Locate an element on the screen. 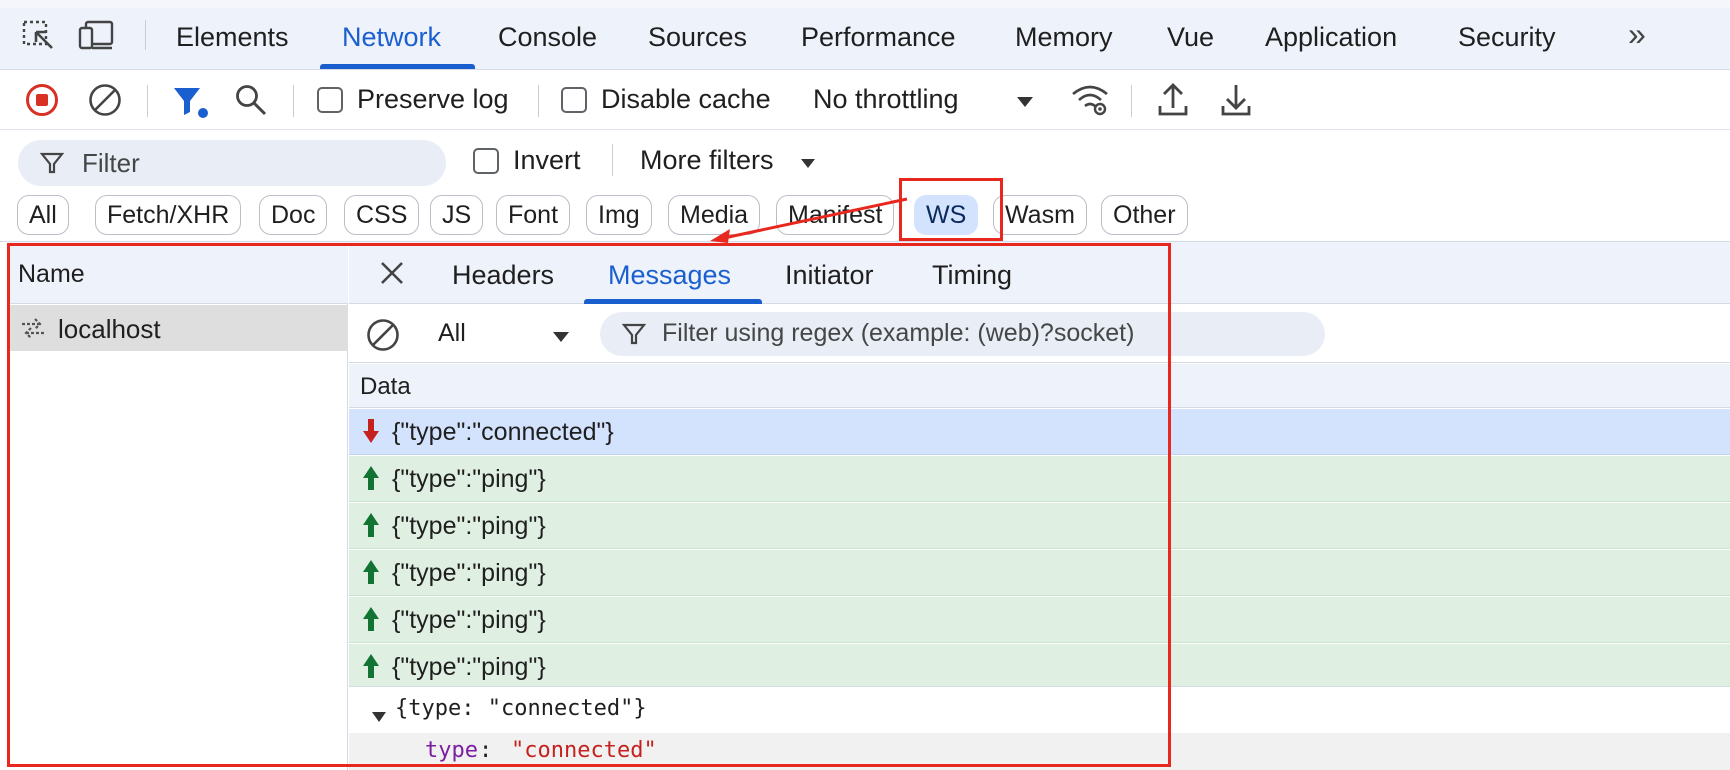 This screenshot has width=1730, height=770. filter-placeholder: Filter is located at coordinates (111, 163).